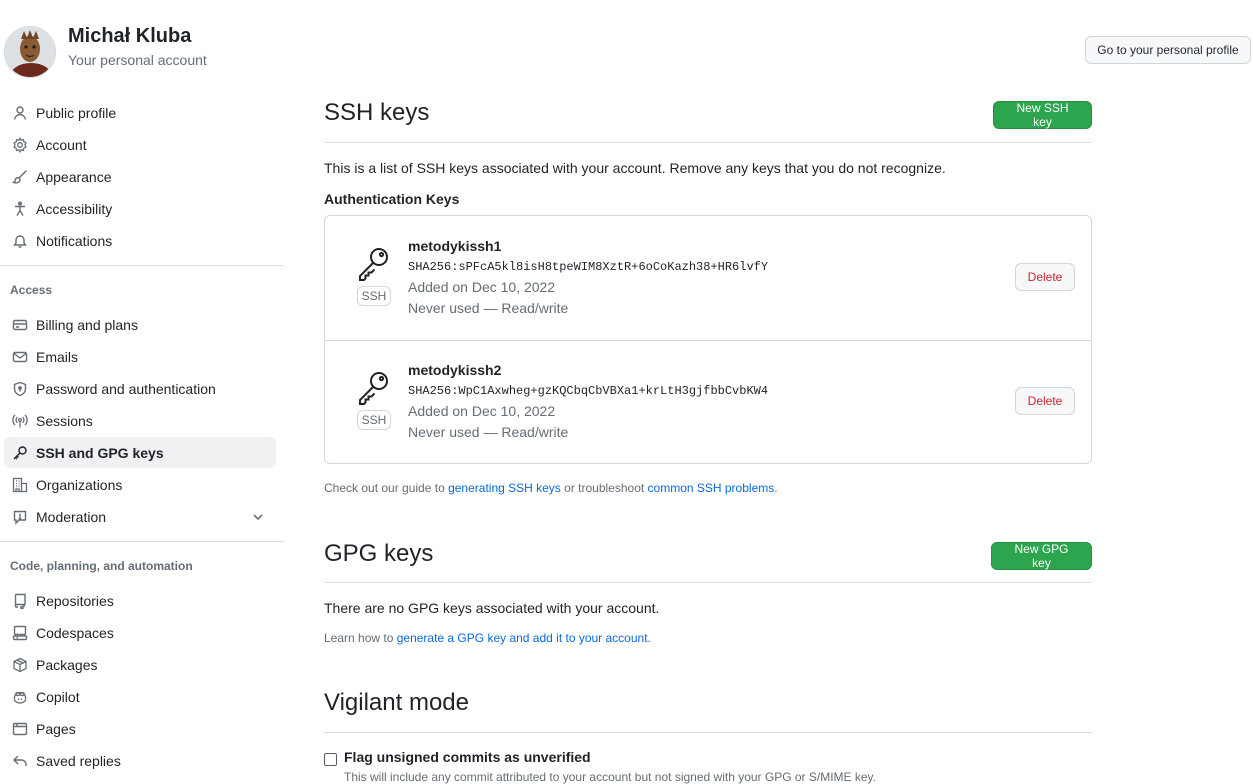  Describe the element at coordinates (20, 389) in the screenshot. I see `shield-lock-icon` at that location.